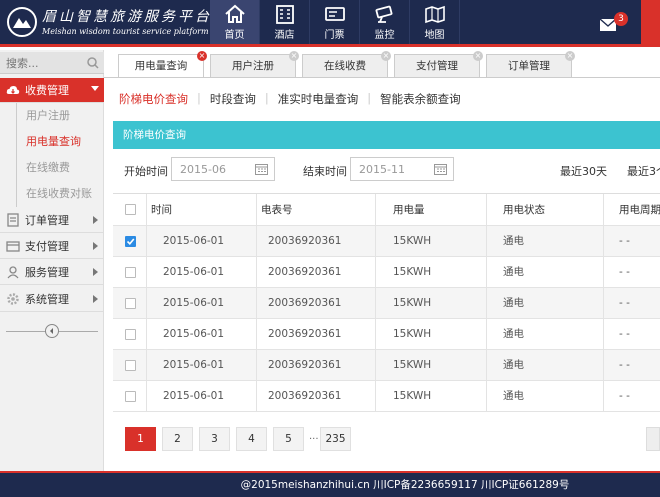 The width and height of the screenshot is (660, 497). Describe the element at coordinates (215, 169) in the screenshot. I see `start-date-input` at that location.